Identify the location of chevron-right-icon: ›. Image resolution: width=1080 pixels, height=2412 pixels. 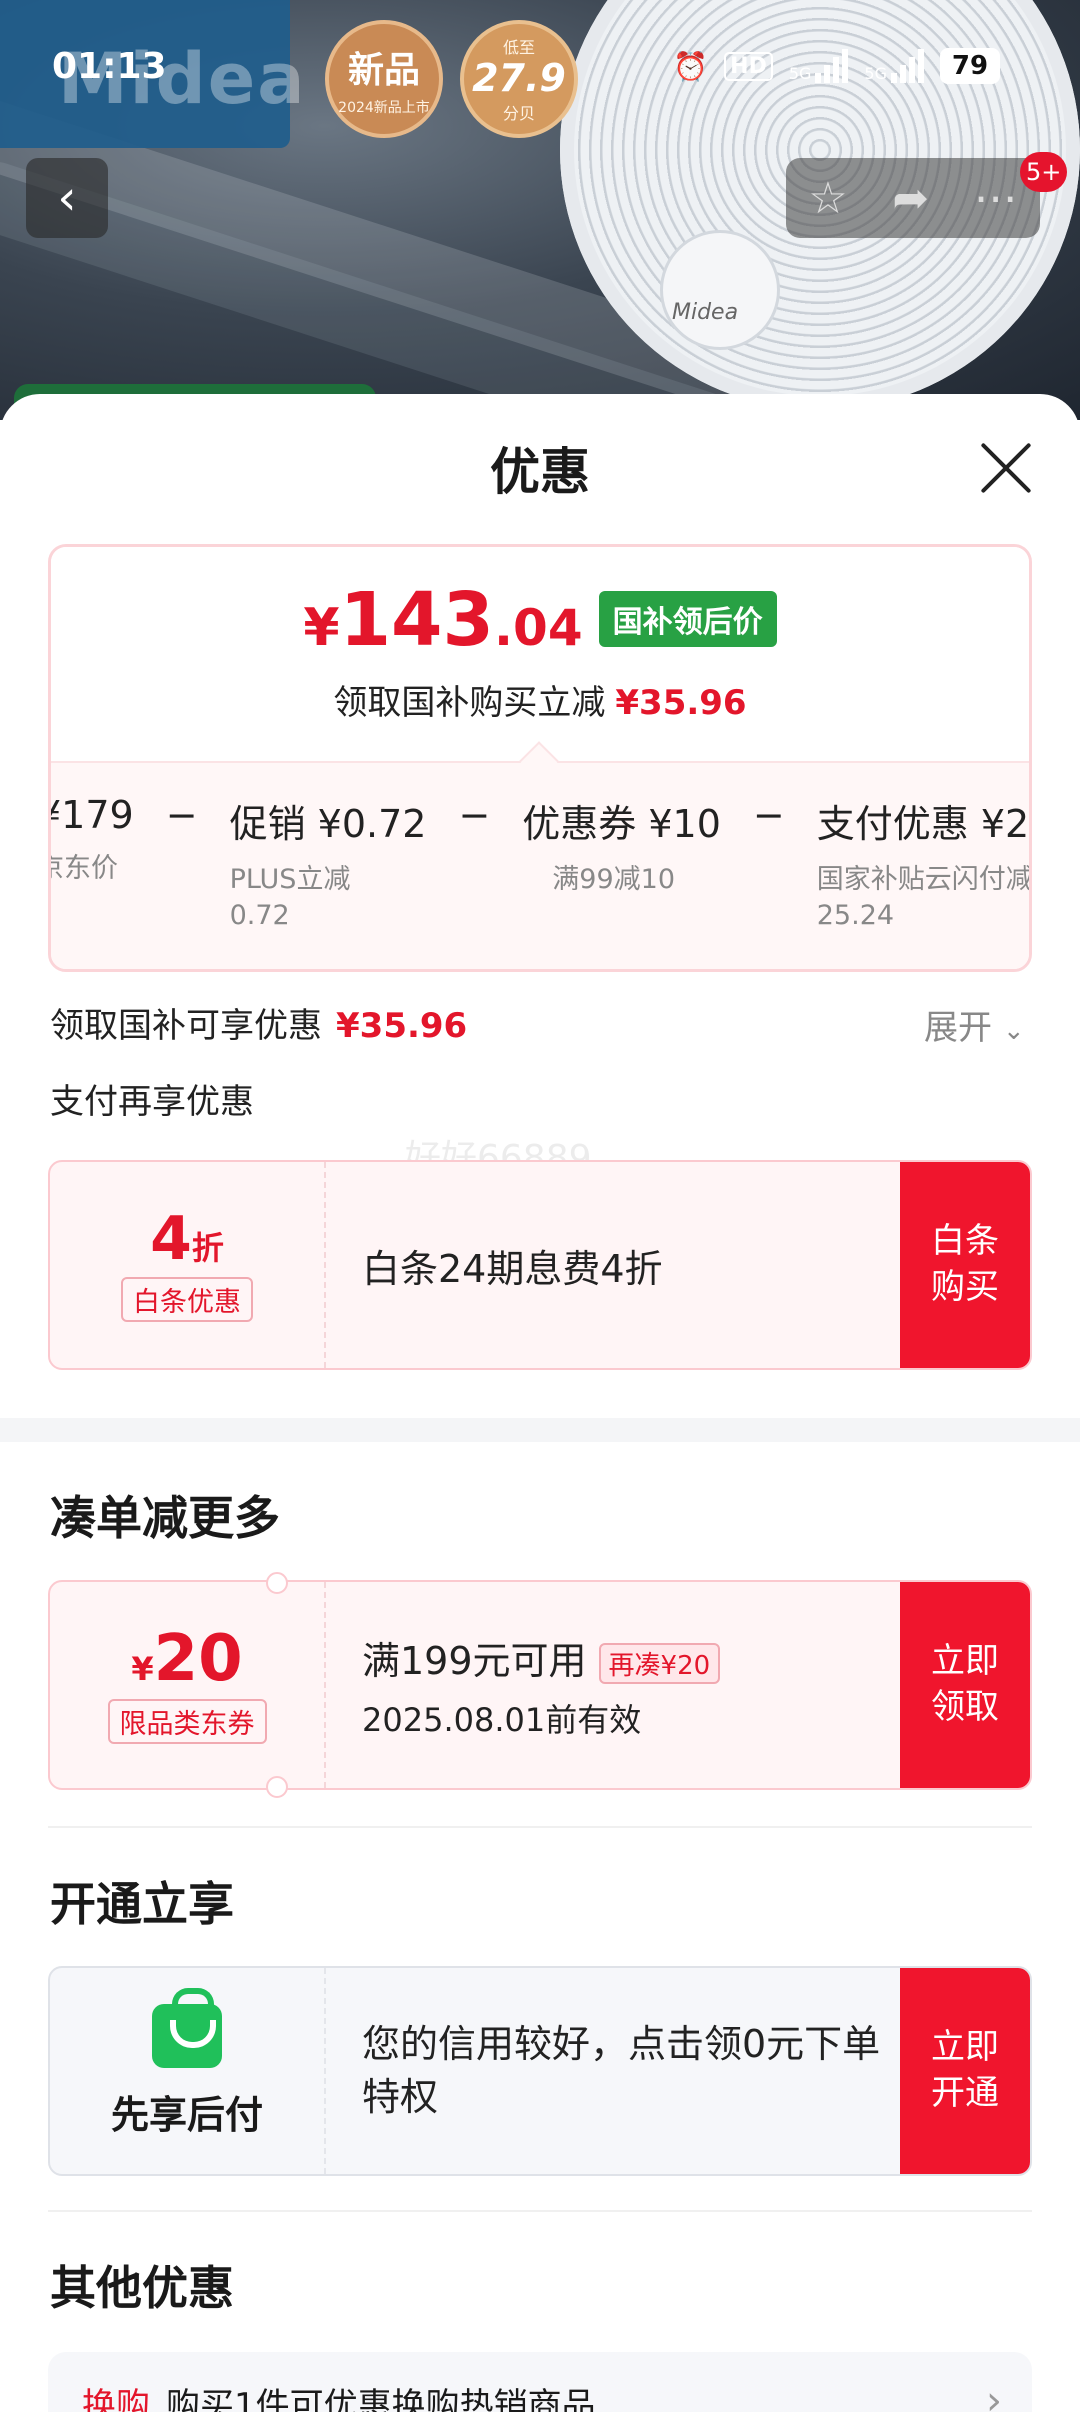
(994, 2395).